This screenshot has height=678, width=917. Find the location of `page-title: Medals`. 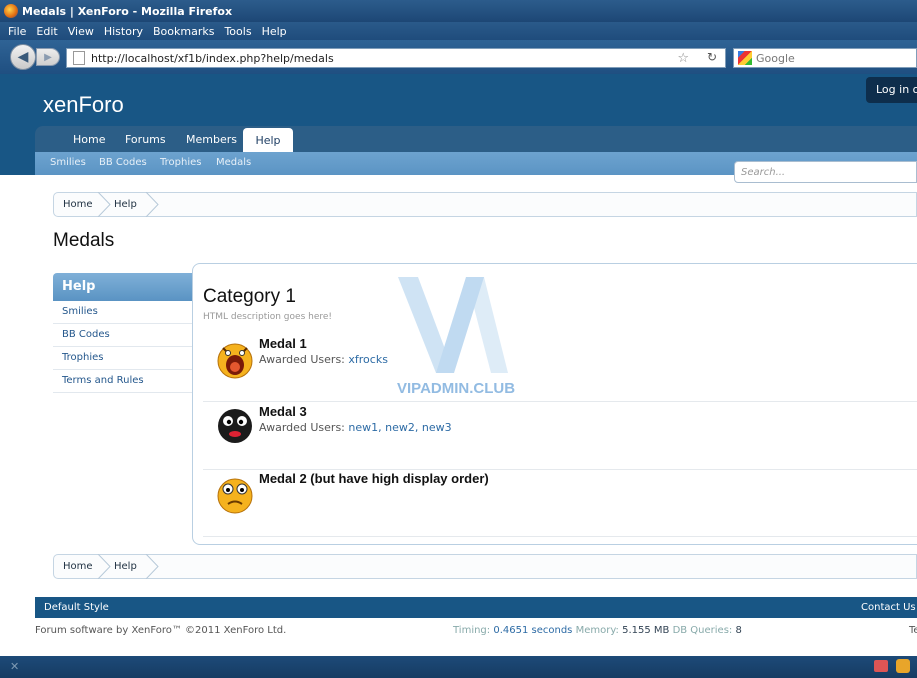

page-title: Medals is located at coordinates (84, 240).